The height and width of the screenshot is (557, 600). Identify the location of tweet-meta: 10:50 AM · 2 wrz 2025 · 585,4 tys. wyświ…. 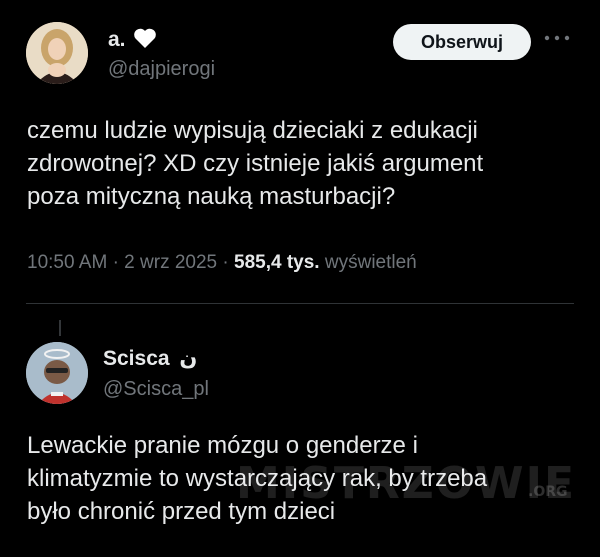
(222, 263).